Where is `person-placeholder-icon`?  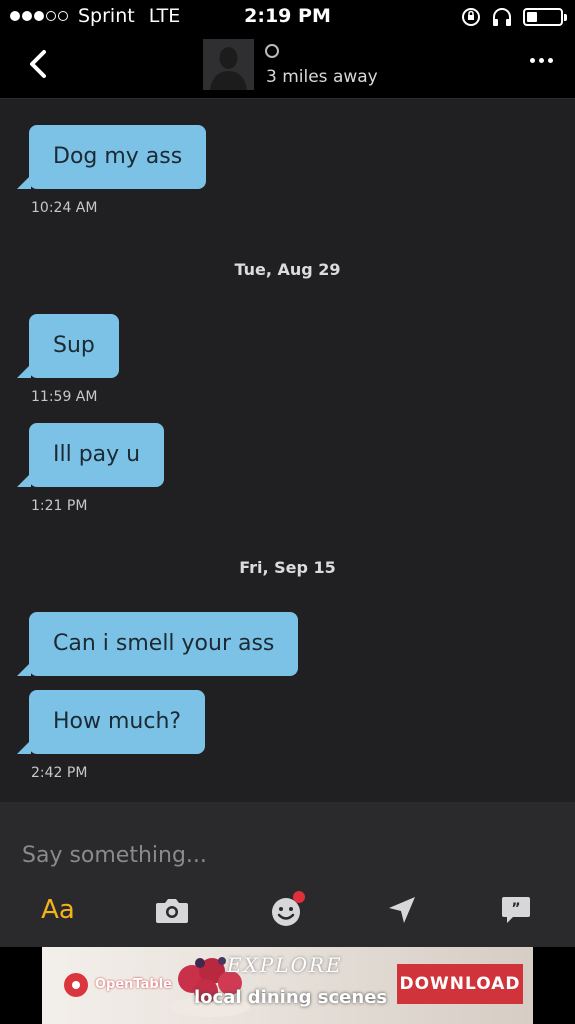
person-placeholder-icon is located at coordinates (228, 64).